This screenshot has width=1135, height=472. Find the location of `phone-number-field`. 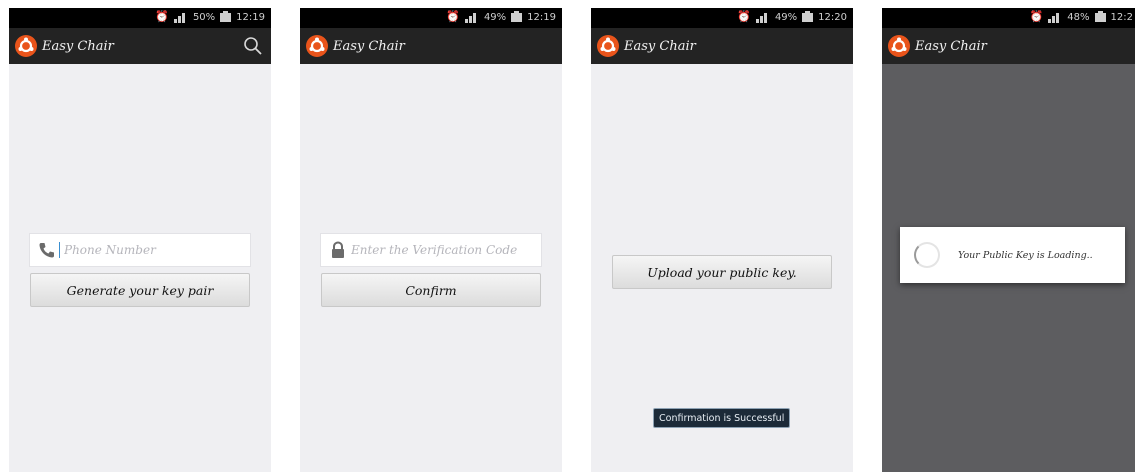

phone-number-field is located at coordinates (140, 250).